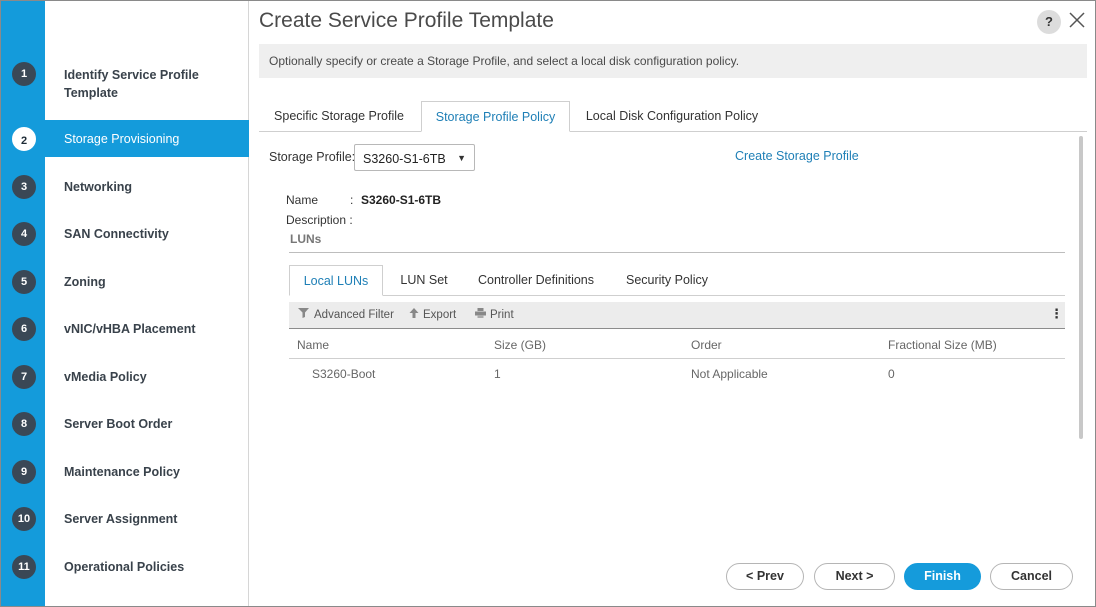 The height and width of the screenshot is (607, 1096). I want to click on cancel-button: Cancel, so click(1031, 576).